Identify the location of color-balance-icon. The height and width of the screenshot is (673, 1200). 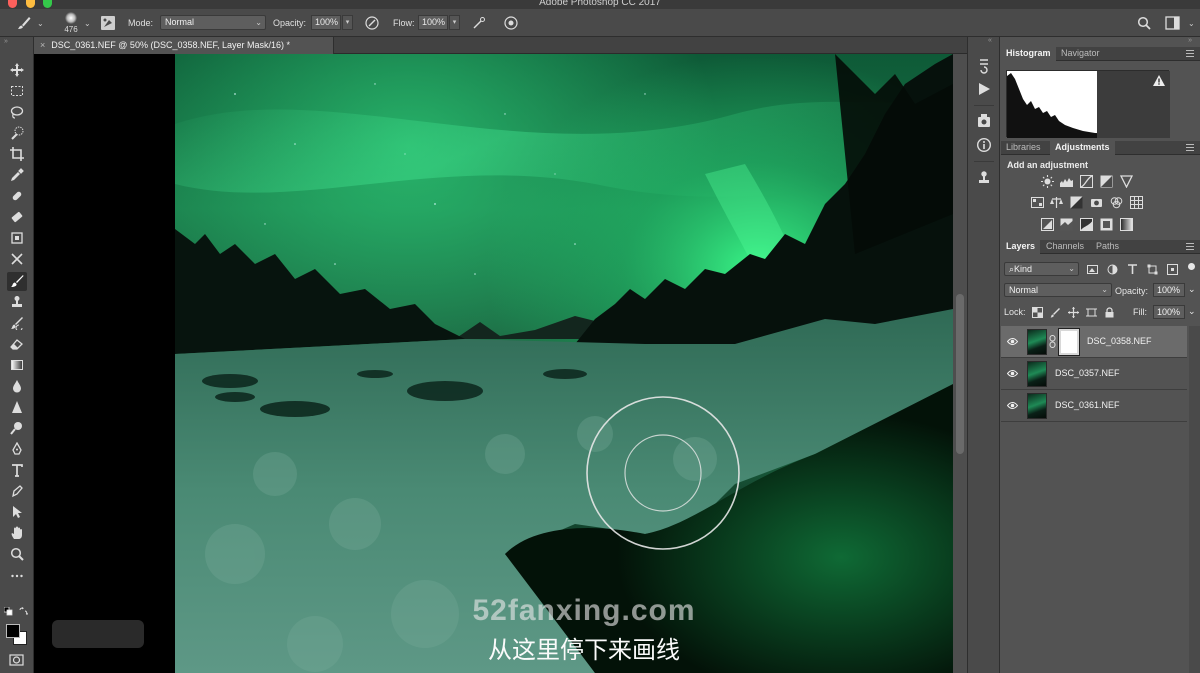
(1056, 202).